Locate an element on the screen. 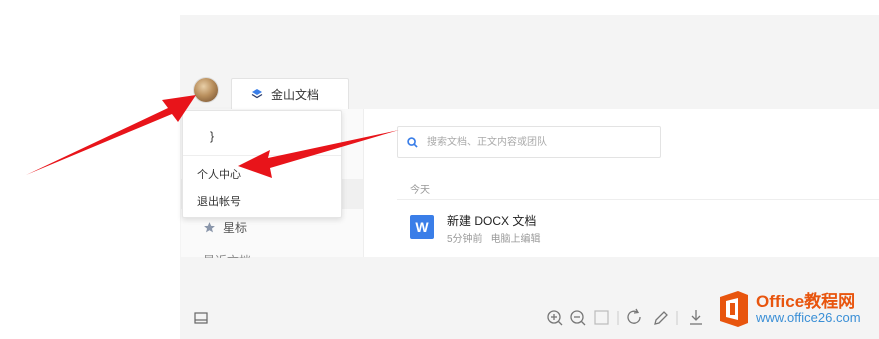 This screenshot has width=879, height=339. arrow-to-menu-icon is located at coordinates (318, 154).